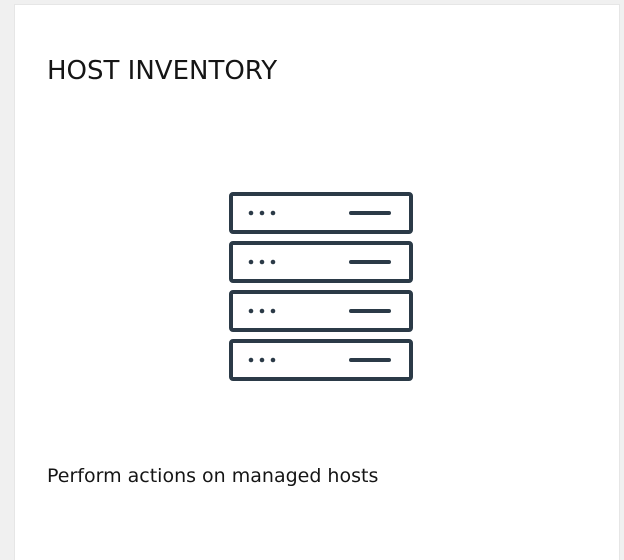 The image size is (624, 560). What do you see at coordinates (162, 71) in the screenshot?
I see `tile-title: HOST INVENTORY` at bounding box center [162, 71].